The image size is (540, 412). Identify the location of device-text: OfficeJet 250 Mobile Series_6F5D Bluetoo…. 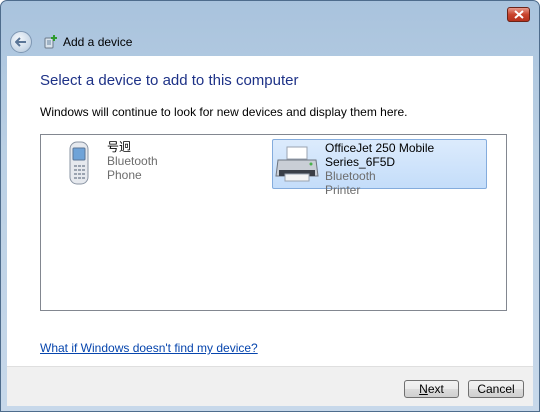
(405, 168).